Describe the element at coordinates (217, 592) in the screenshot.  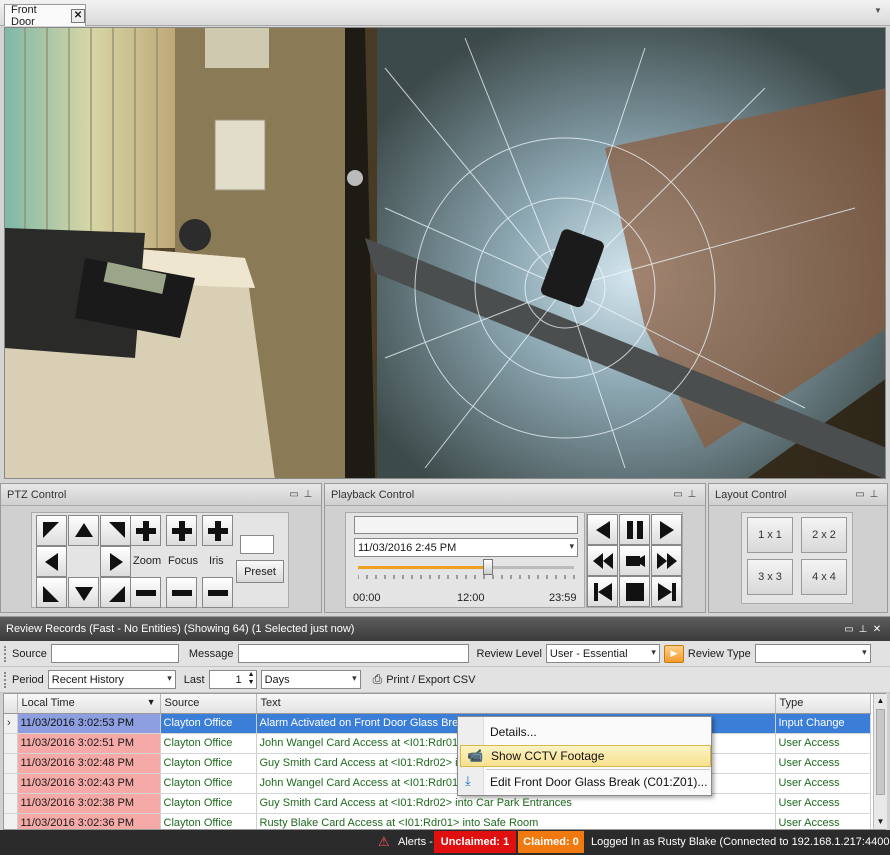
I see `iris-close-button` at that location.